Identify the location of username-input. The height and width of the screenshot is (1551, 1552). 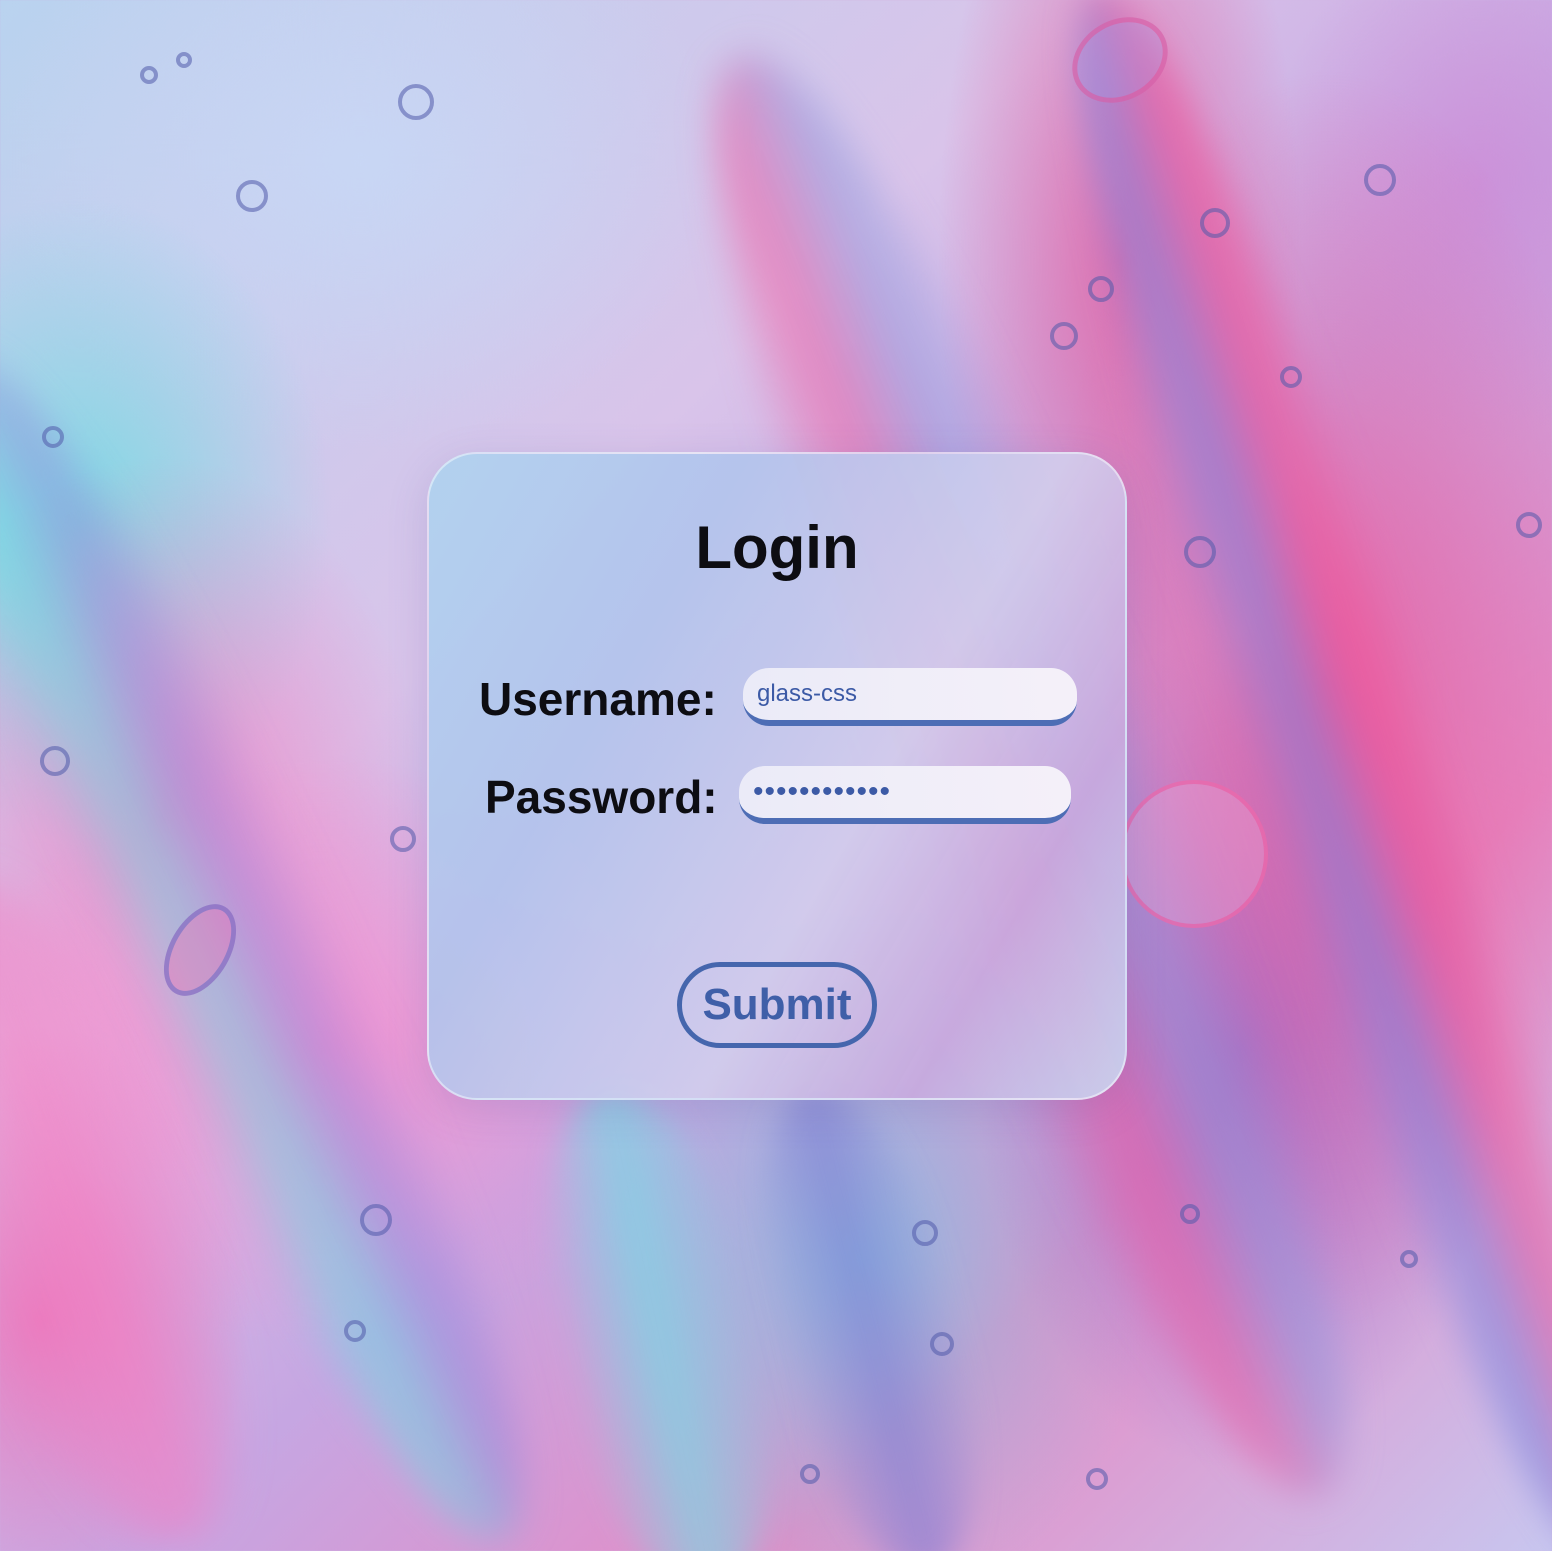
(910, 697).